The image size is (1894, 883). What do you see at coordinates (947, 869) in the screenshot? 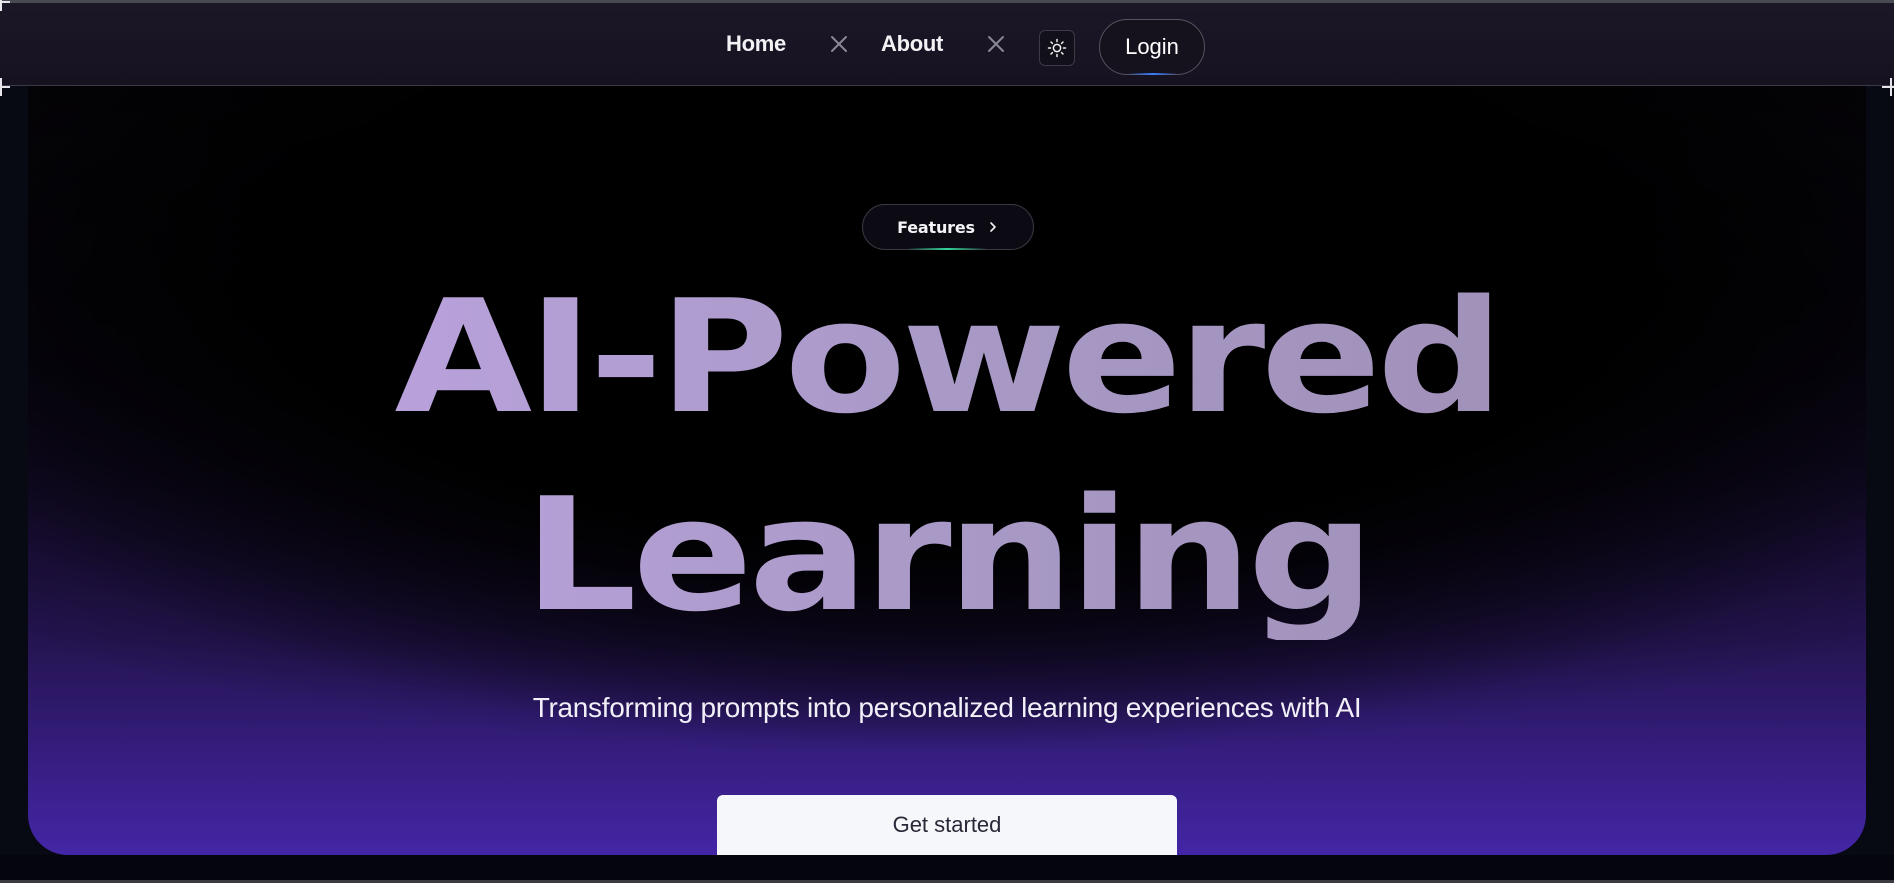
I see `bottom-edge` at bounding box center [947, 869].